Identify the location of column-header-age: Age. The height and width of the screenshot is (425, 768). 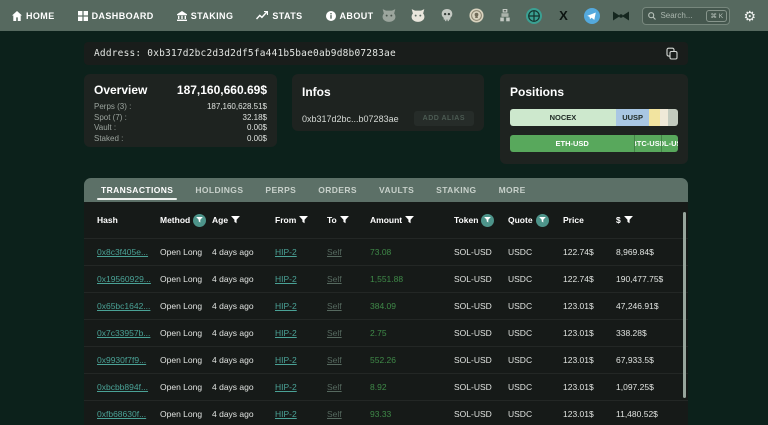
(243, 220).